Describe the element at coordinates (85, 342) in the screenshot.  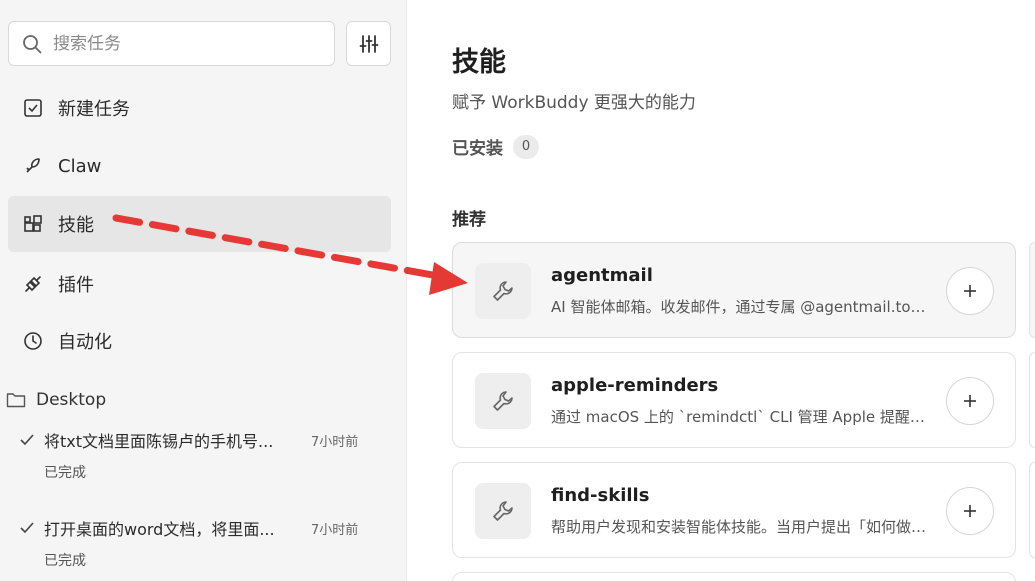
I see `nav-label: 自动化` at that location.